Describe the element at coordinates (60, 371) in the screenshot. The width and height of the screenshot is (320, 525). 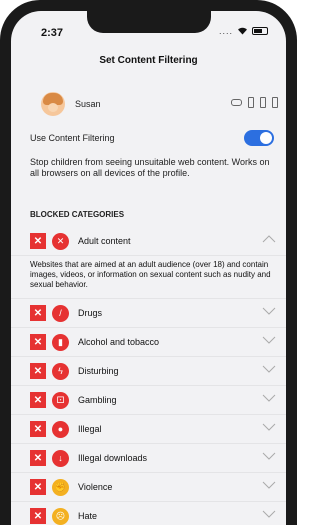
I see `lightning-icon: ϟ` at that location.